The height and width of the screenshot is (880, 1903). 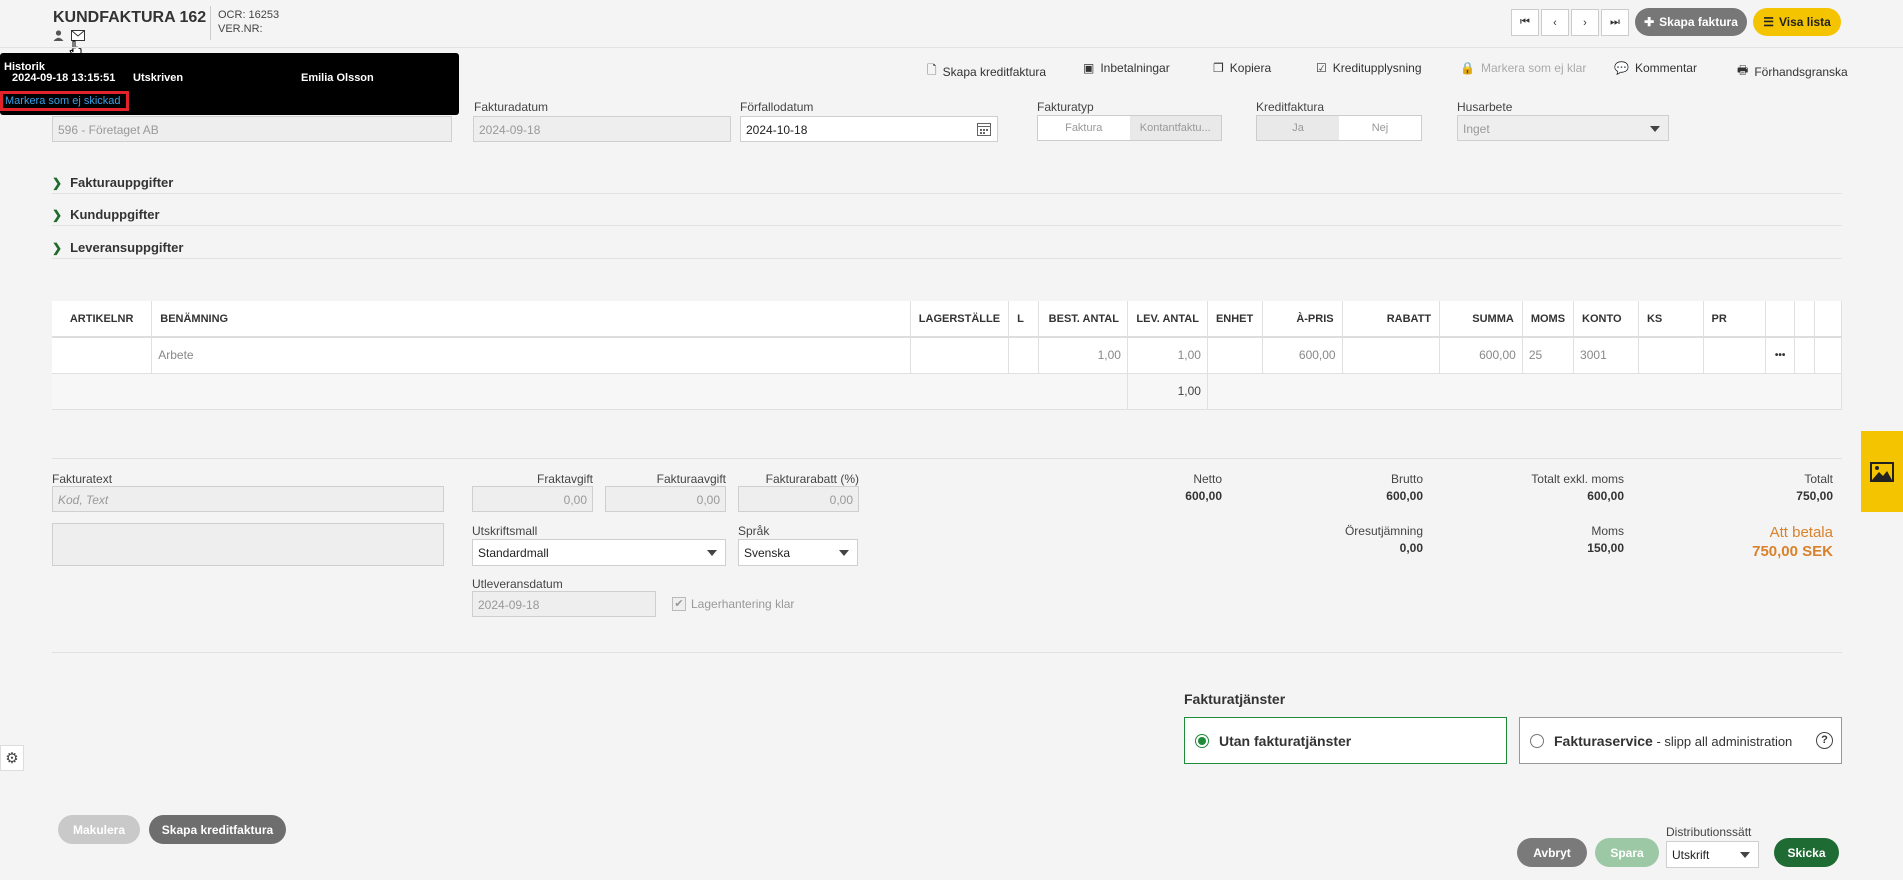 What do you see at coordinates (1735, 355) in the screenshot?
I see `cell-pr` at bounding box center [1735, 355].